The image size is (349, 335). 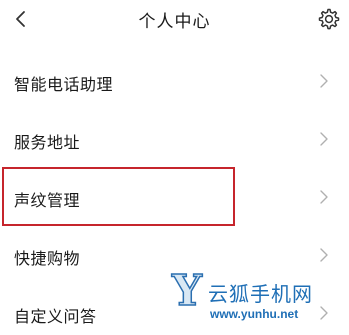 I want to click on settings-button, so click(x=329, y=19).